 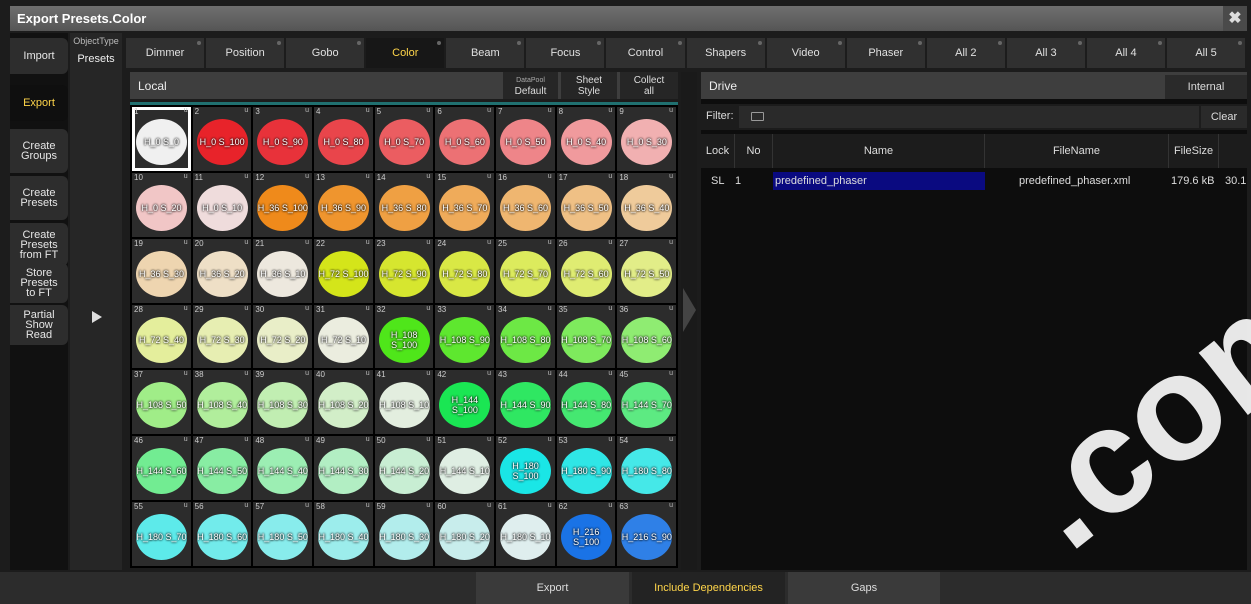 What do you see at coordinates (343, 204) in the screenshot?
I see `preset-cell: 13 u H_36 S_90` at bounding box center [343, 204].